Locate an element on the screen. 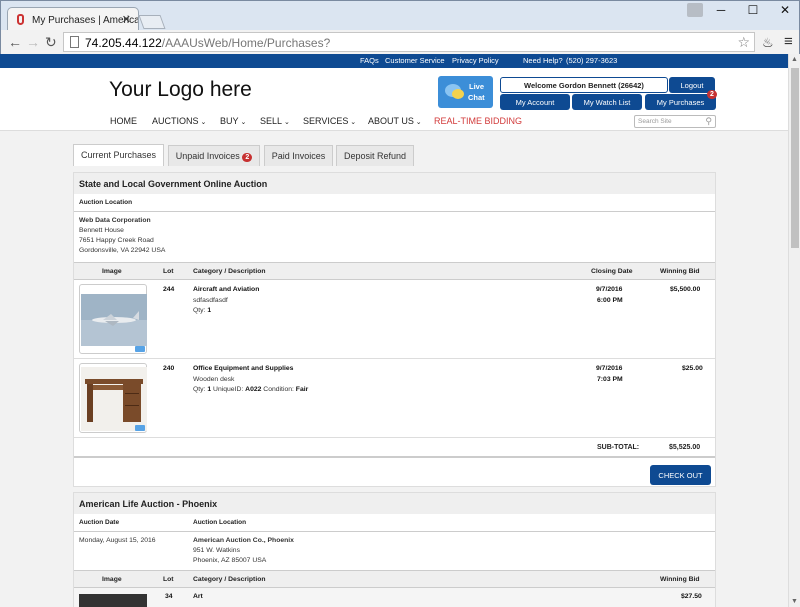  scrollbar-thumb is located at coordinates (795, 158).